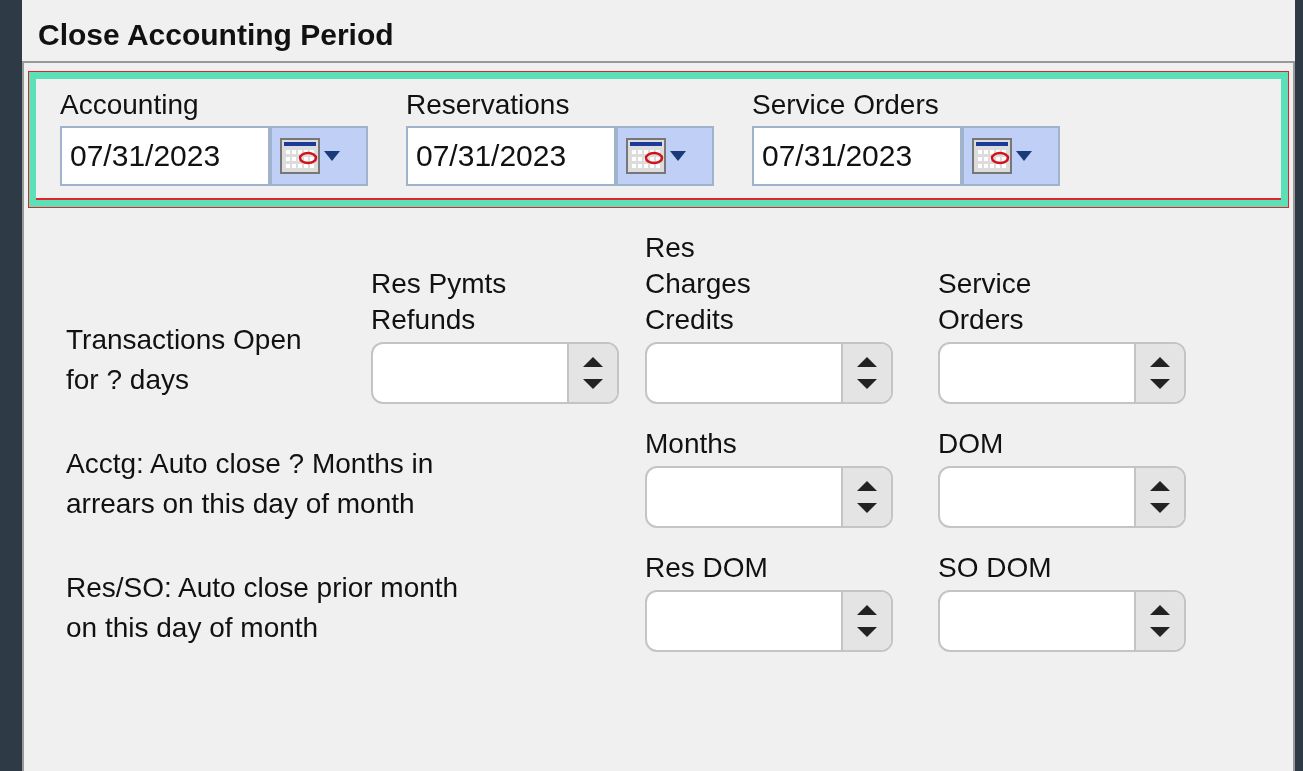  What do you see at coordinates (130, 105) in the screenshot?
I see `field-label: Accounting` at bounding box center [130, 105].